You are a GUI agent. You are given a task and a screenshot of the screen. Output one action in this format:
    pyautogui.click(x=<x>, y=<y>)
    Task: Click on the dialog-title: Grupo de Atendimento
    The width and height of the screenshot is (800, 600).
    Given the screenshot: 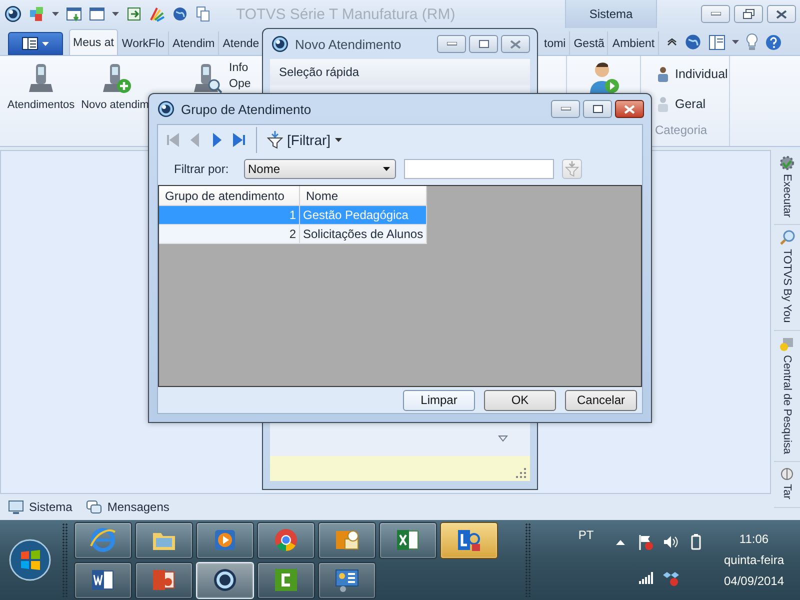 What is the action you would take?
    pyautogui.click(x=246, y=109)
    